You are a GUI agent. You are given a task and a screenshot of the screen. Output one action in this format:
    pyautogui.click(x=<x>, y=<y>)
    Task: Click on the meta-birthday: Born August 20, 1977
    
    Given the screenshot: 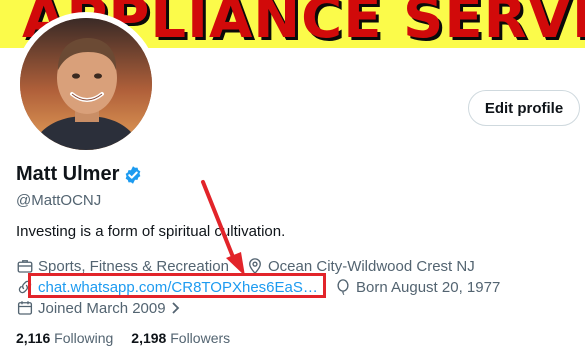 What is the action you would take?
    pyautogui.click(x=417, y=287)
    